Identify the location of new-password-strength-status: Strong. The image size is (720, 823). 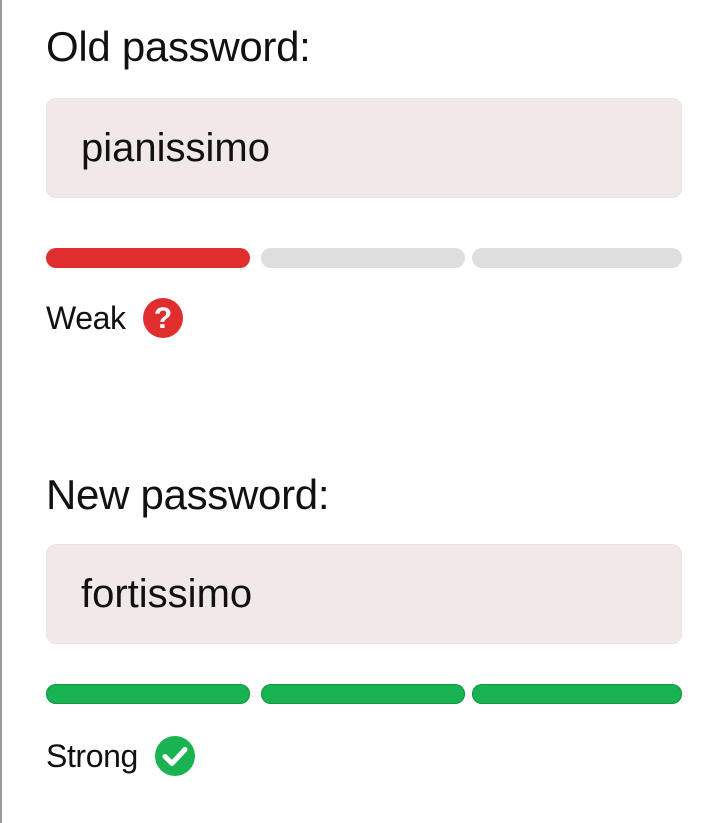
(121, 756).